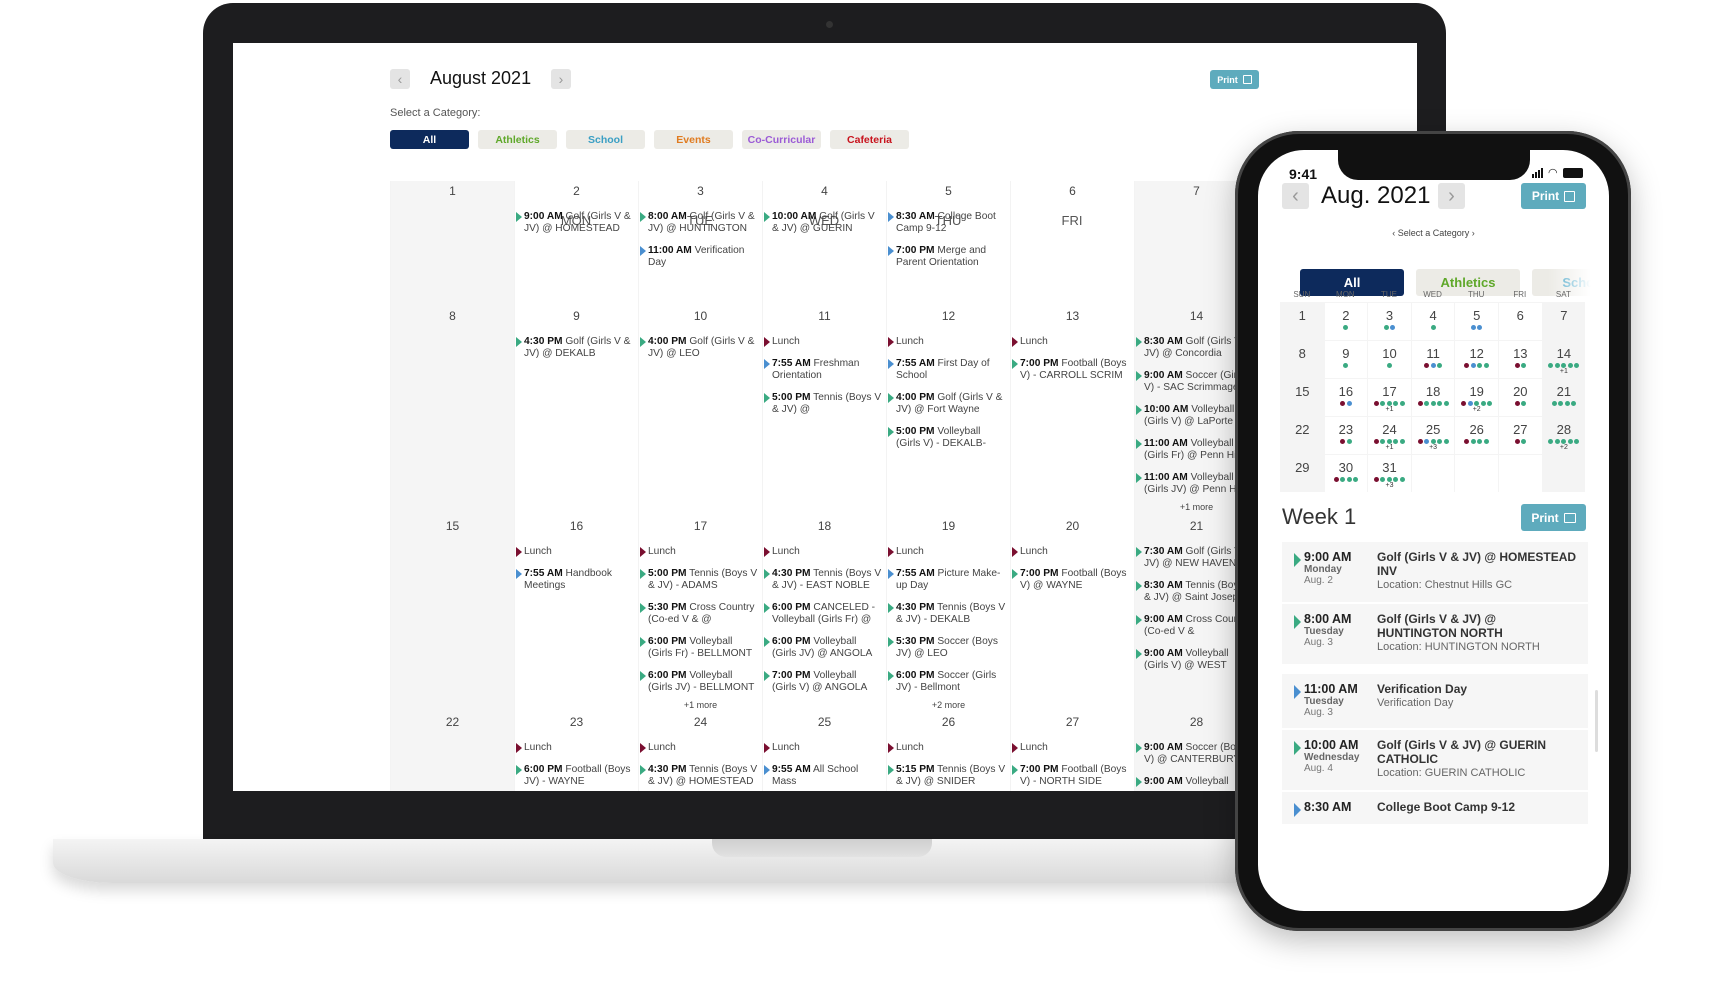  What do you see at coordinates (1389, 321) in the screenshot?
I see `mini-day-cell: 3` at bounding box center [1389, 321].